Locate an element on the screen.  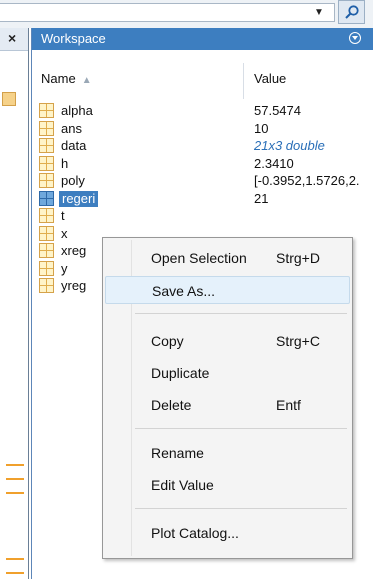
table-row: t is located at coordinates (202, 217).